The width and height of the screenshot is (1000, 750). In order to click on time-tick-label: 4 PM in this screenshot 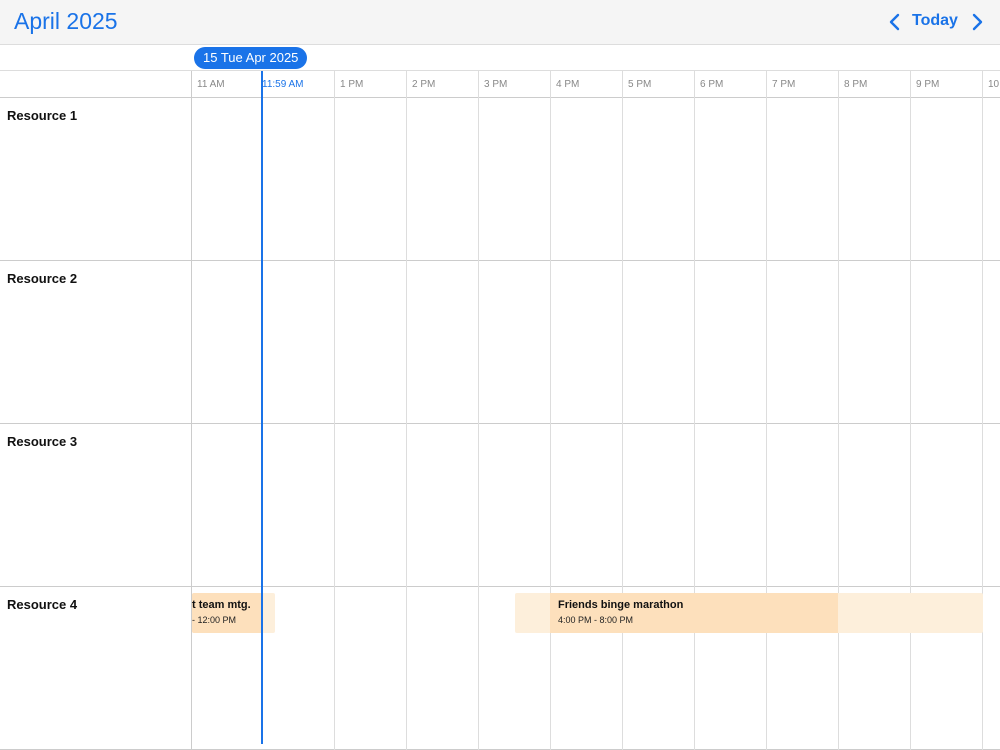, I will do `click(568, 84)`.